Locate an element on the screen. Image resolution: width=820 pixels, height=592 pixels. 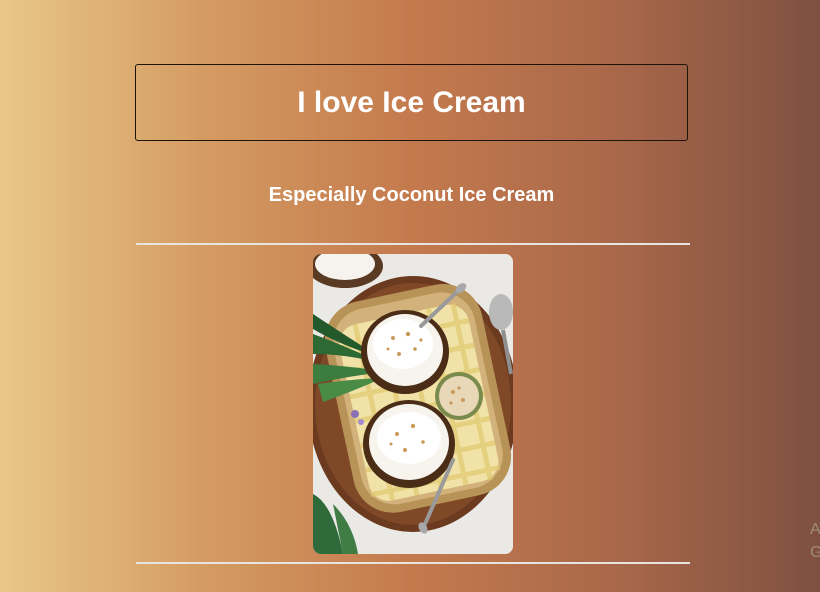
coconut-ice-cream-photo is located at coordinates (413, 404).